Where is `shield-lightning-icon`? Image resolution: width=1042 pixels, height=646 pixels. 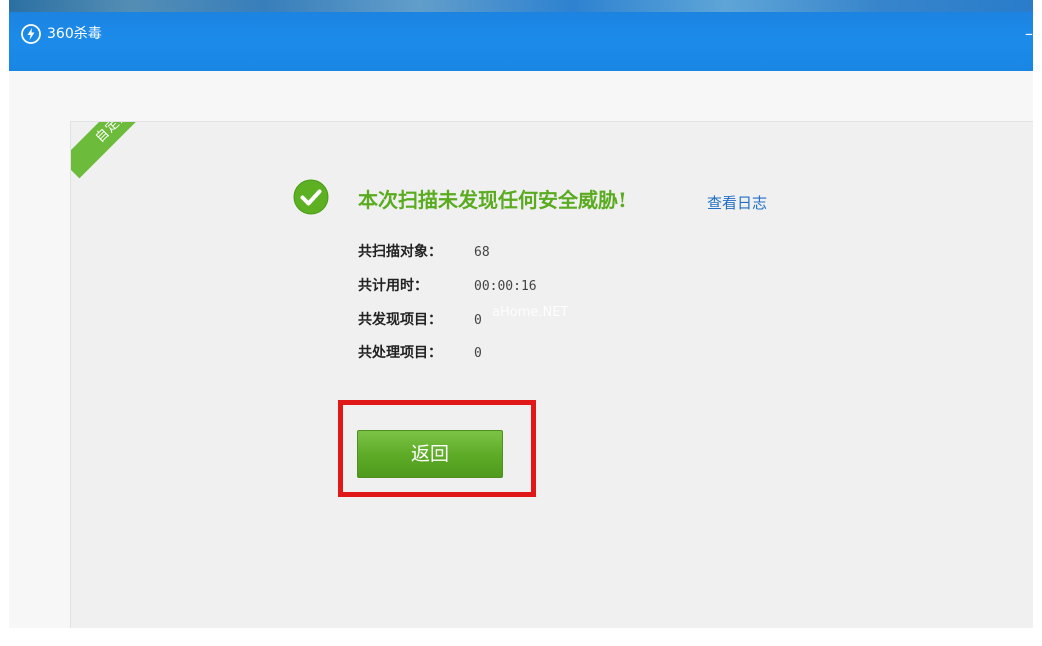
shield-lightning-icon is located at coordinates (31, 34).